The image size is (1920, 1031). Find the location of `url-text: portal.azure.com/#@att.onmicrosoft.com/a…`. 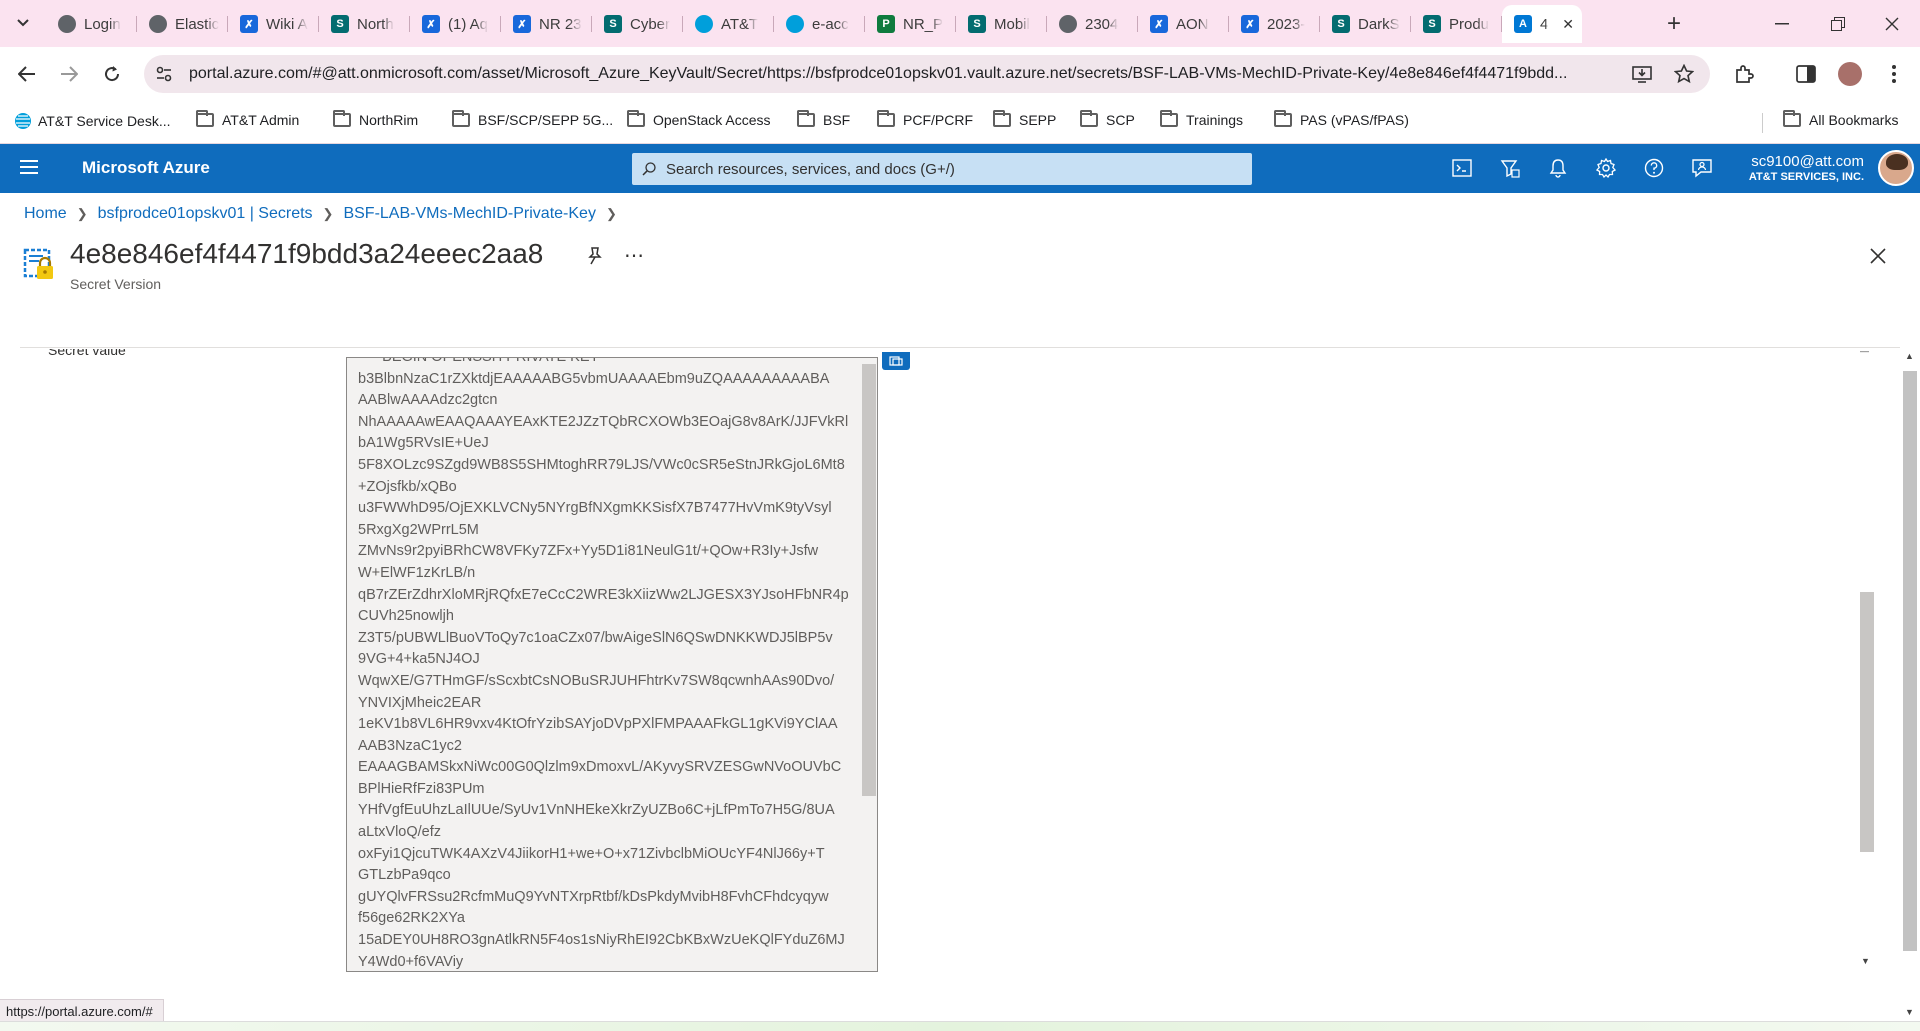

url-text: portal.azure.com/#@att.onmicrosoft.com/a… is located at coordinates (909, 74).